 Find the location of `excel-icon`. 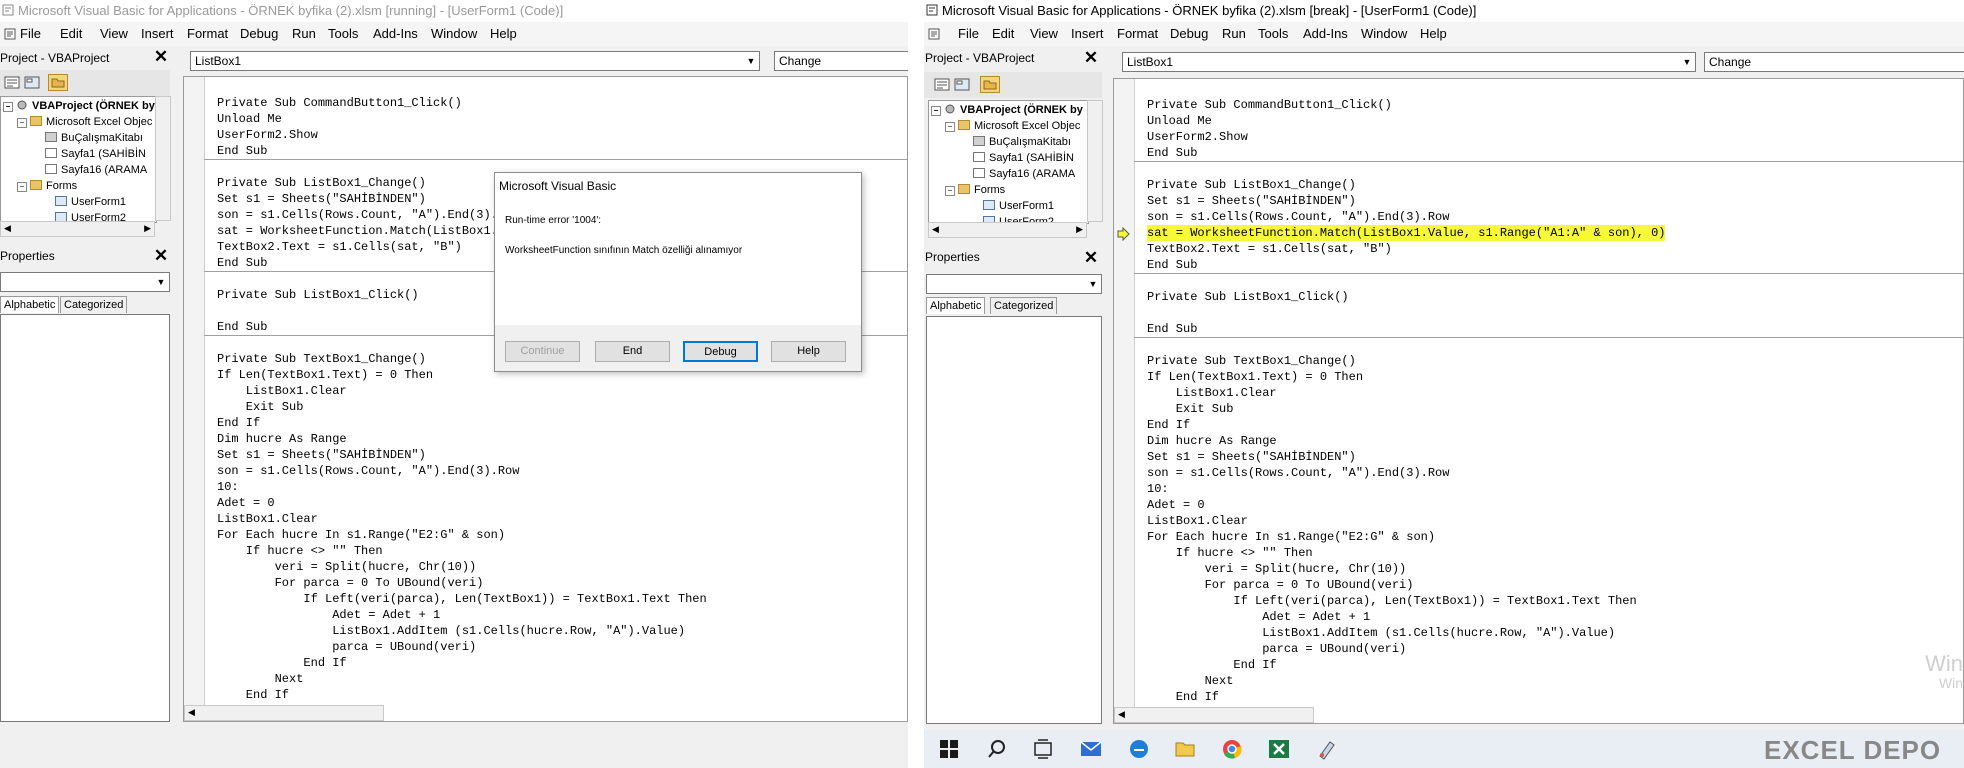

excel-icon is located at coordinates (1279, 749).